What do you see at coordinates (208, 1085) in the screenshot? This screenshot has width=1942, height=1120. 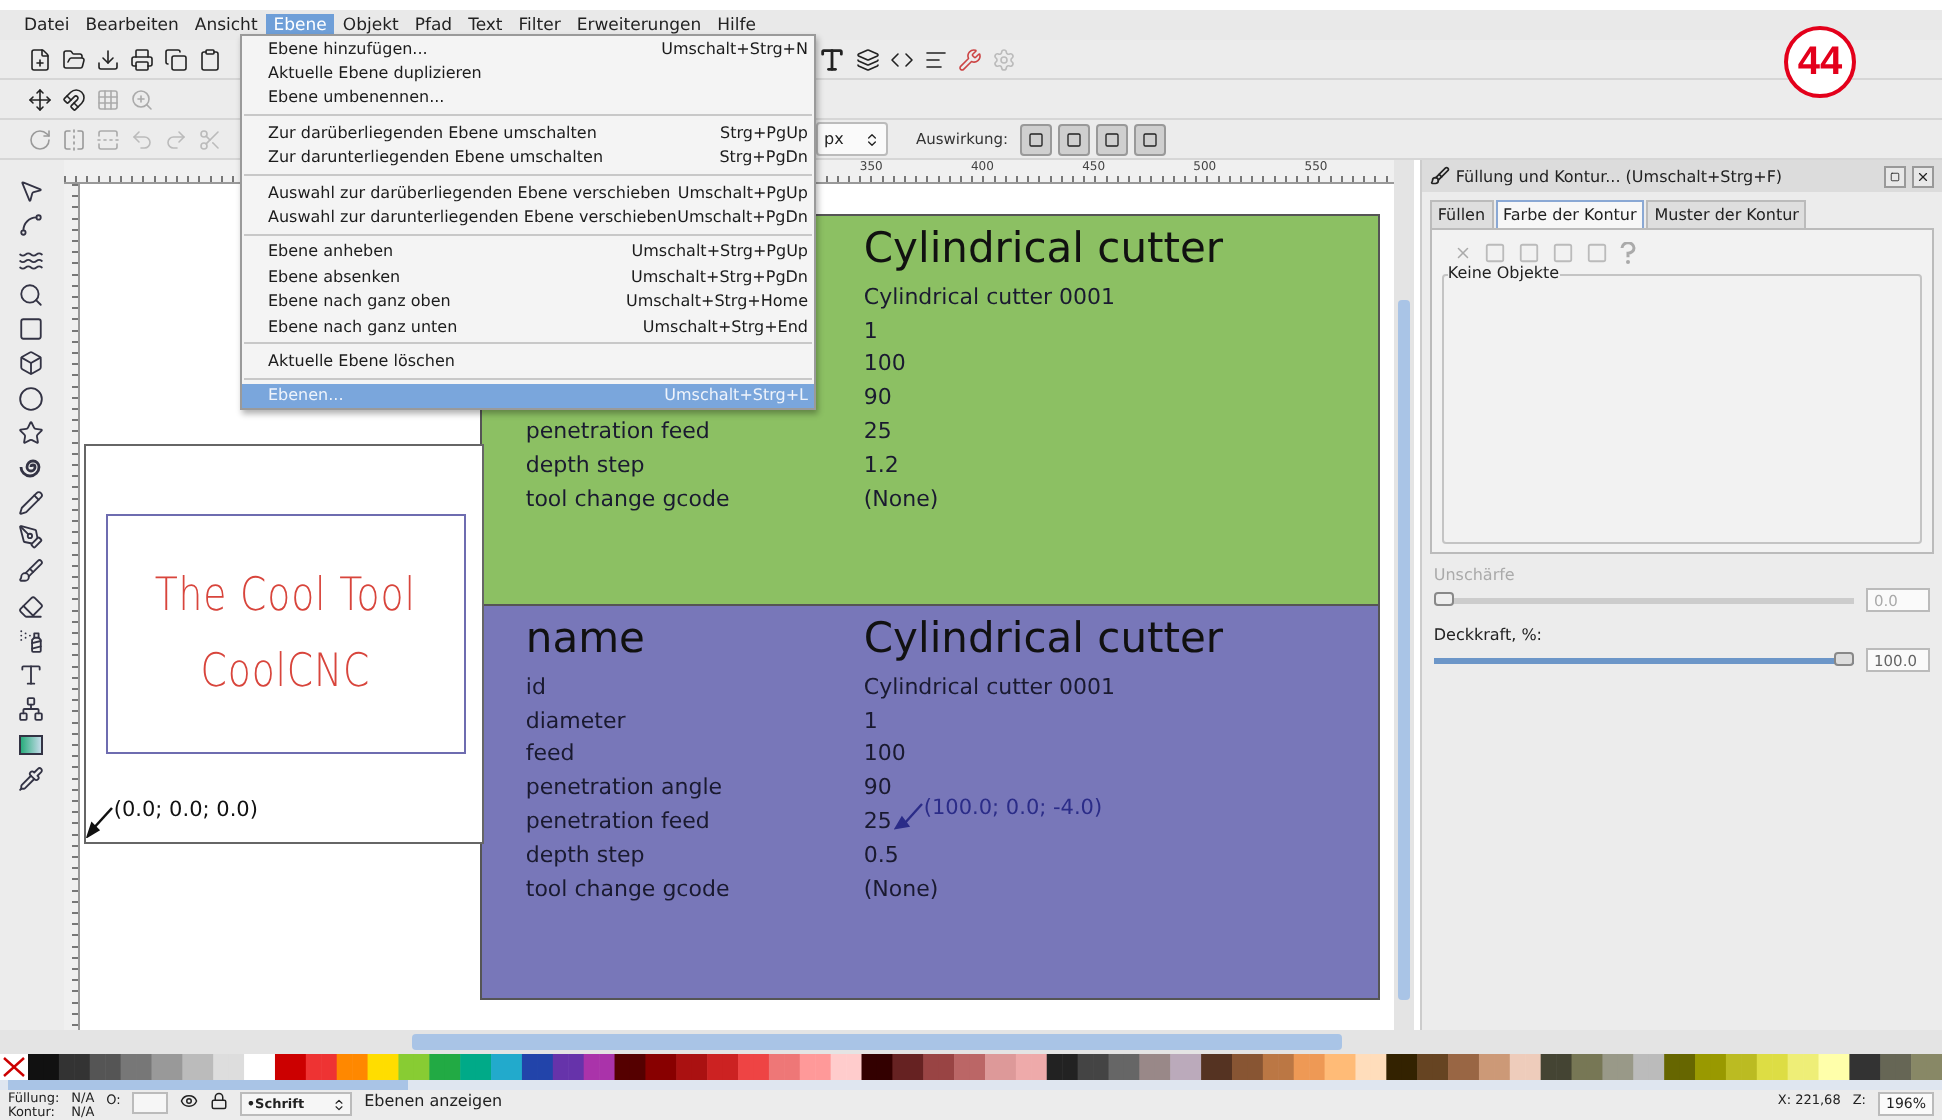 I see `palette-scrollbar` at bounding box center [208, 1085].